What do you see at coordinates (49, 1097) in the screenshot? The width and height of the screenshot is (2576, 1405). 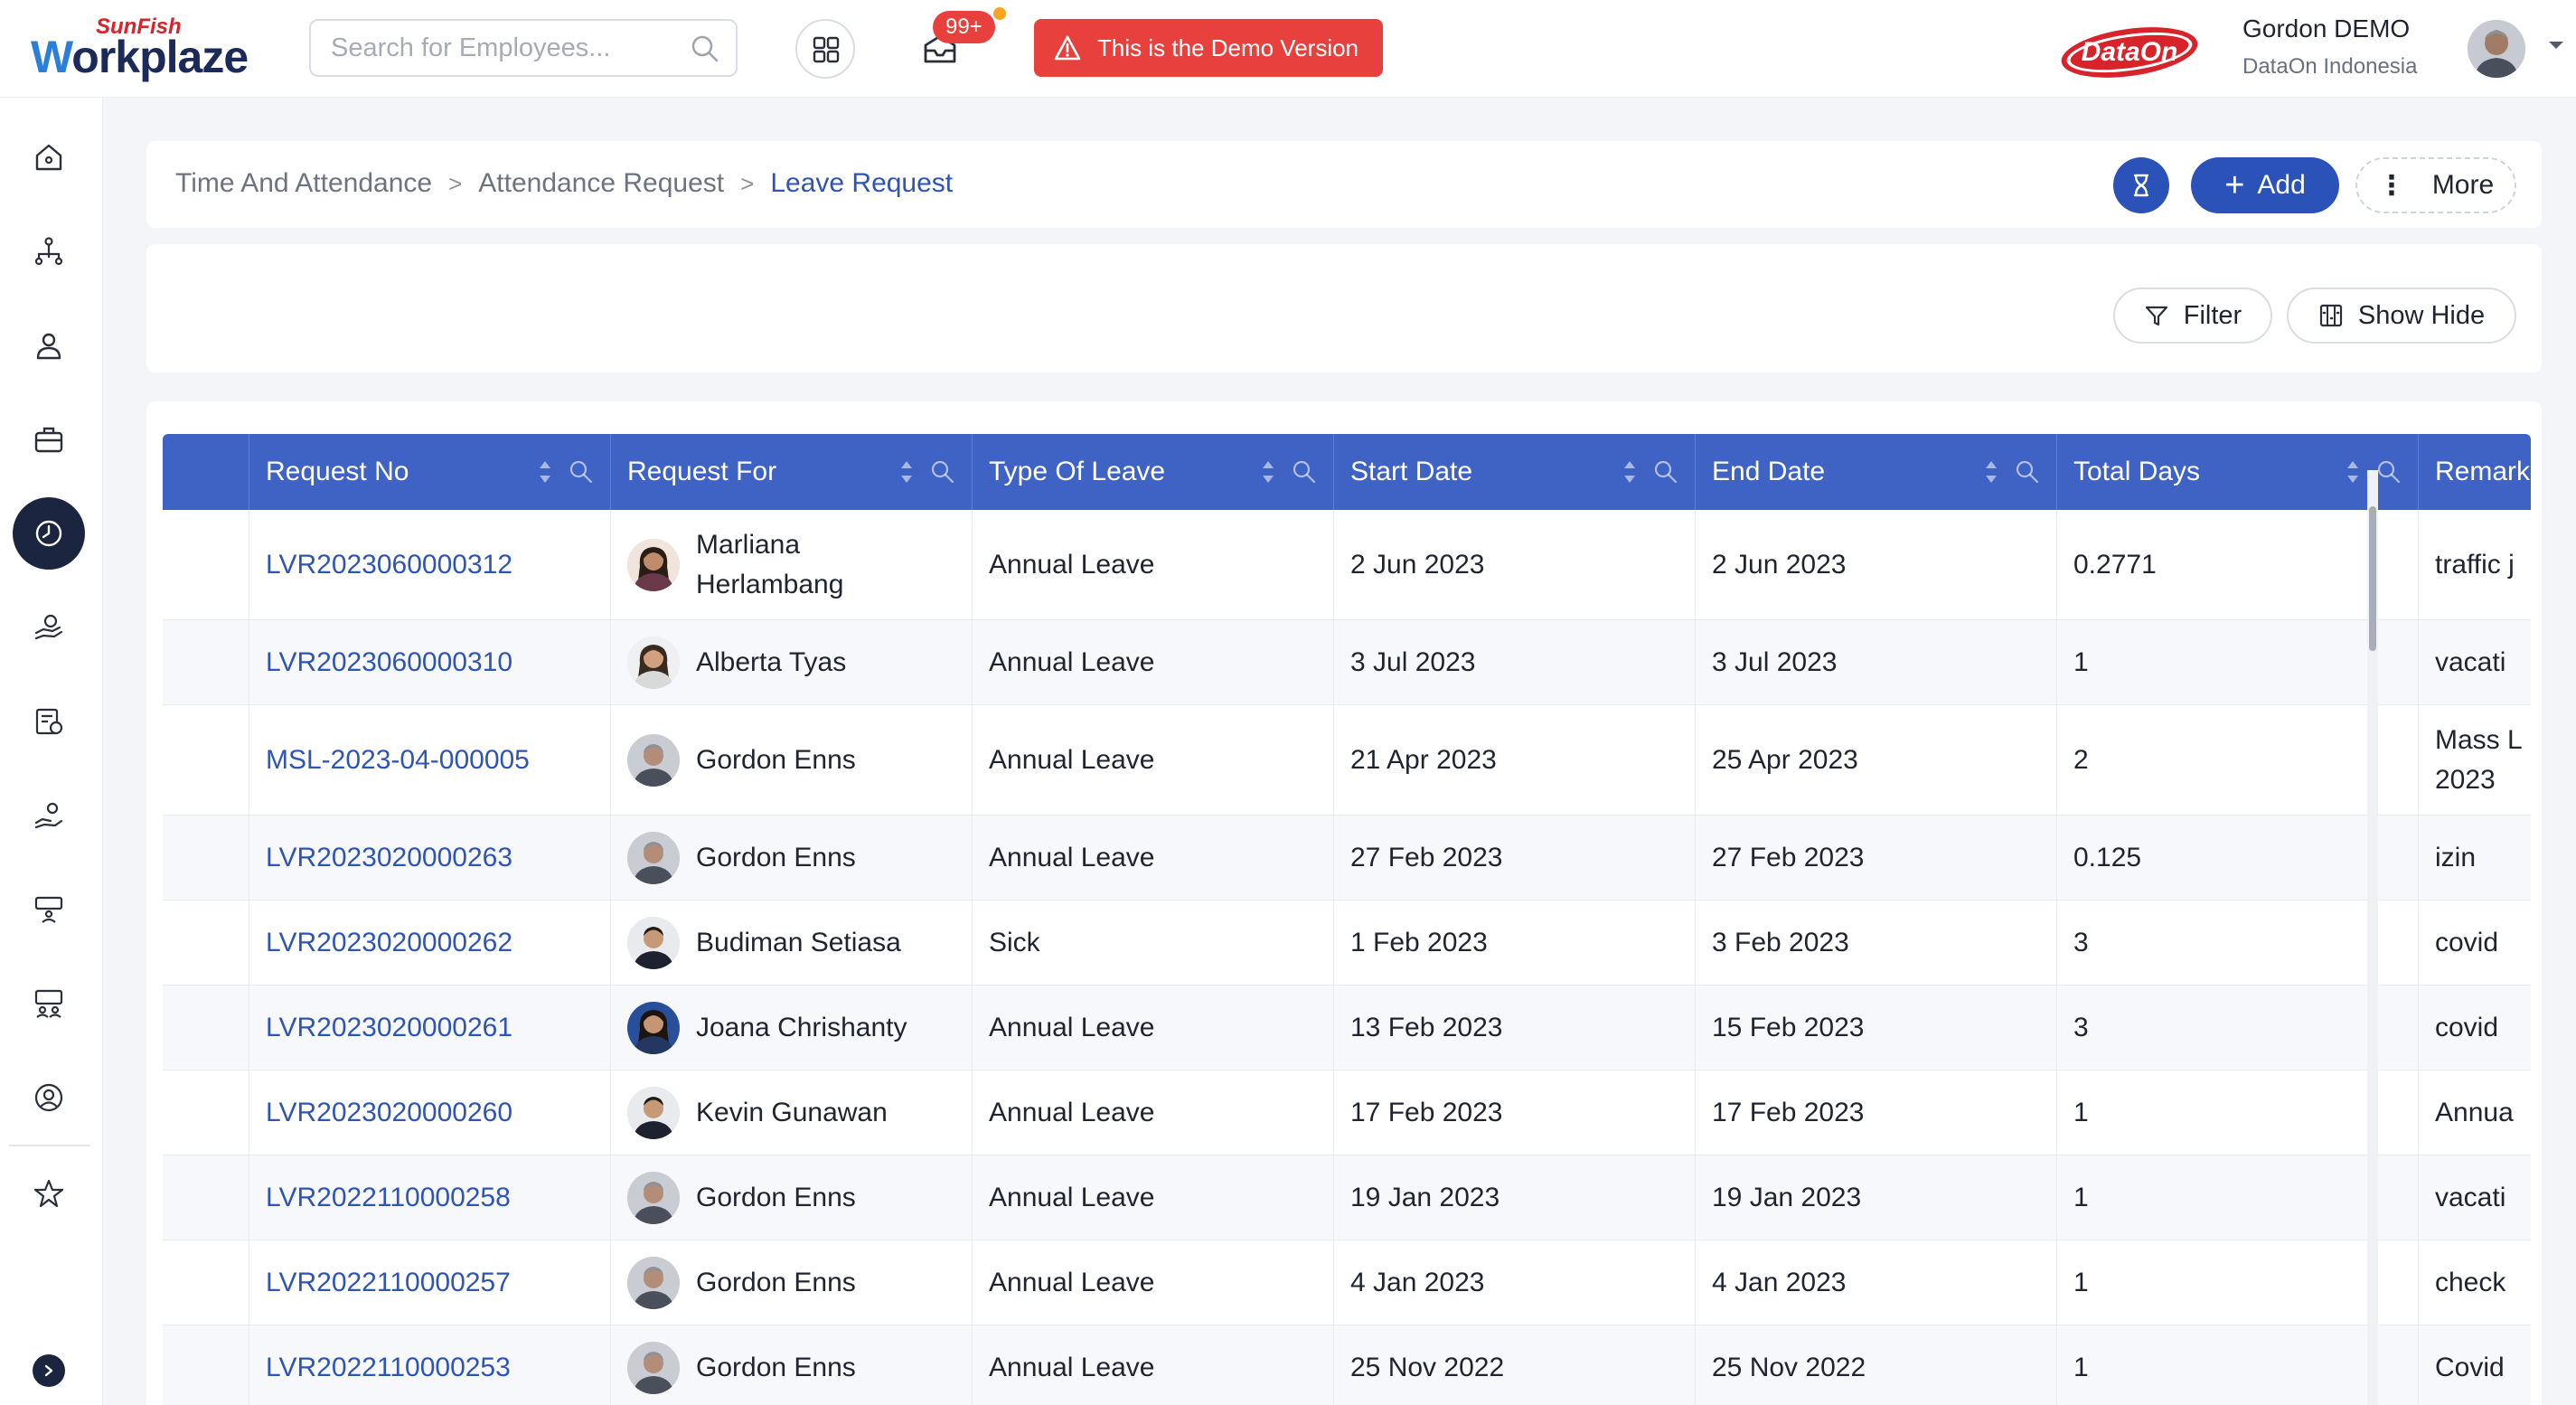 I see `sidebar-item-profile` at bounding box center [49, 1097].